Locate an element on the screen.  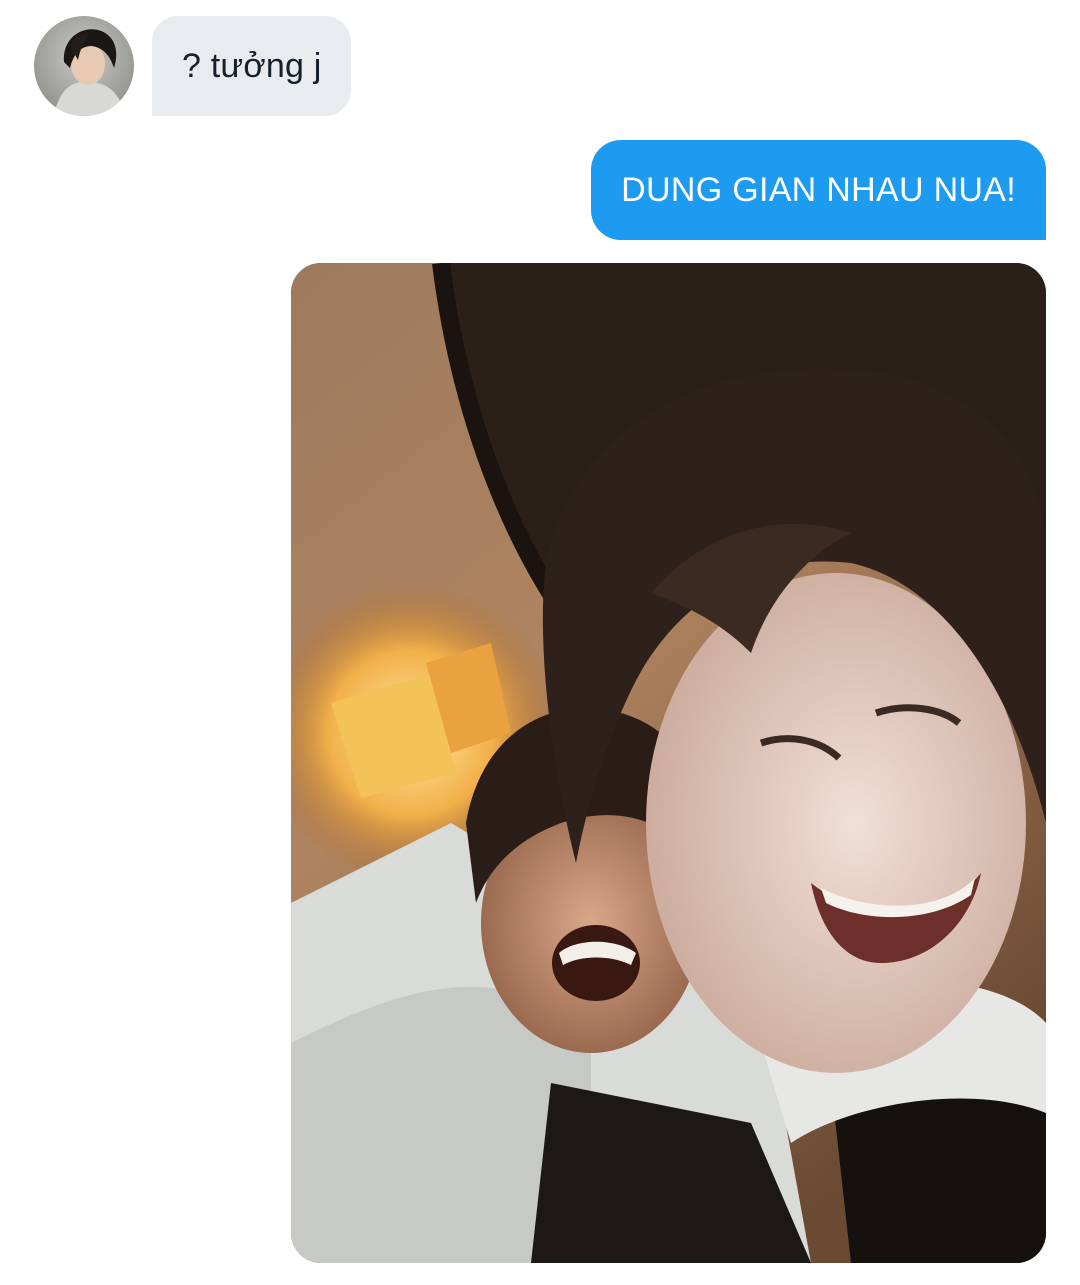
avatar-photo is located at coordinates (84, 66).